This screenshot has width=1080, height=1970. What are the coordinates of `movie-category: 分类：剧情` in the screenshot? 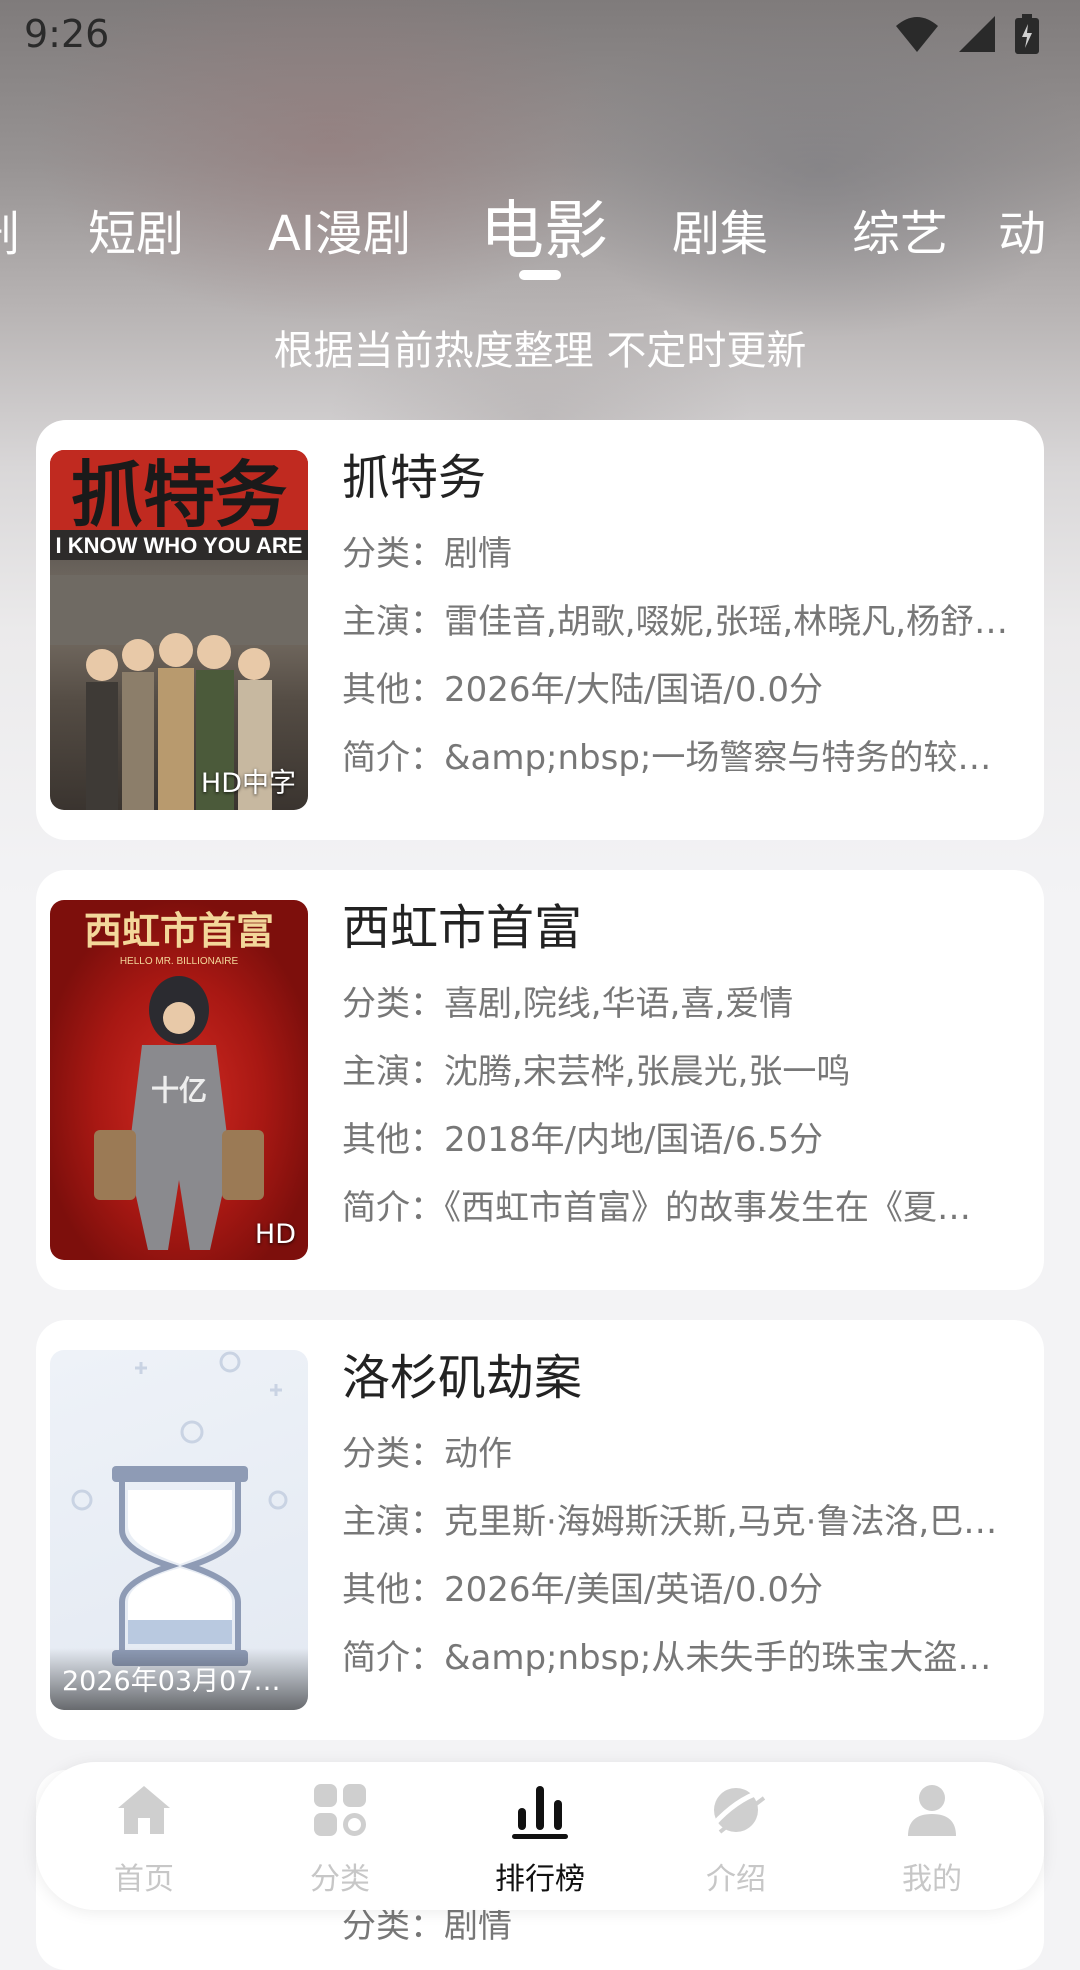 It's located at (427, 554).